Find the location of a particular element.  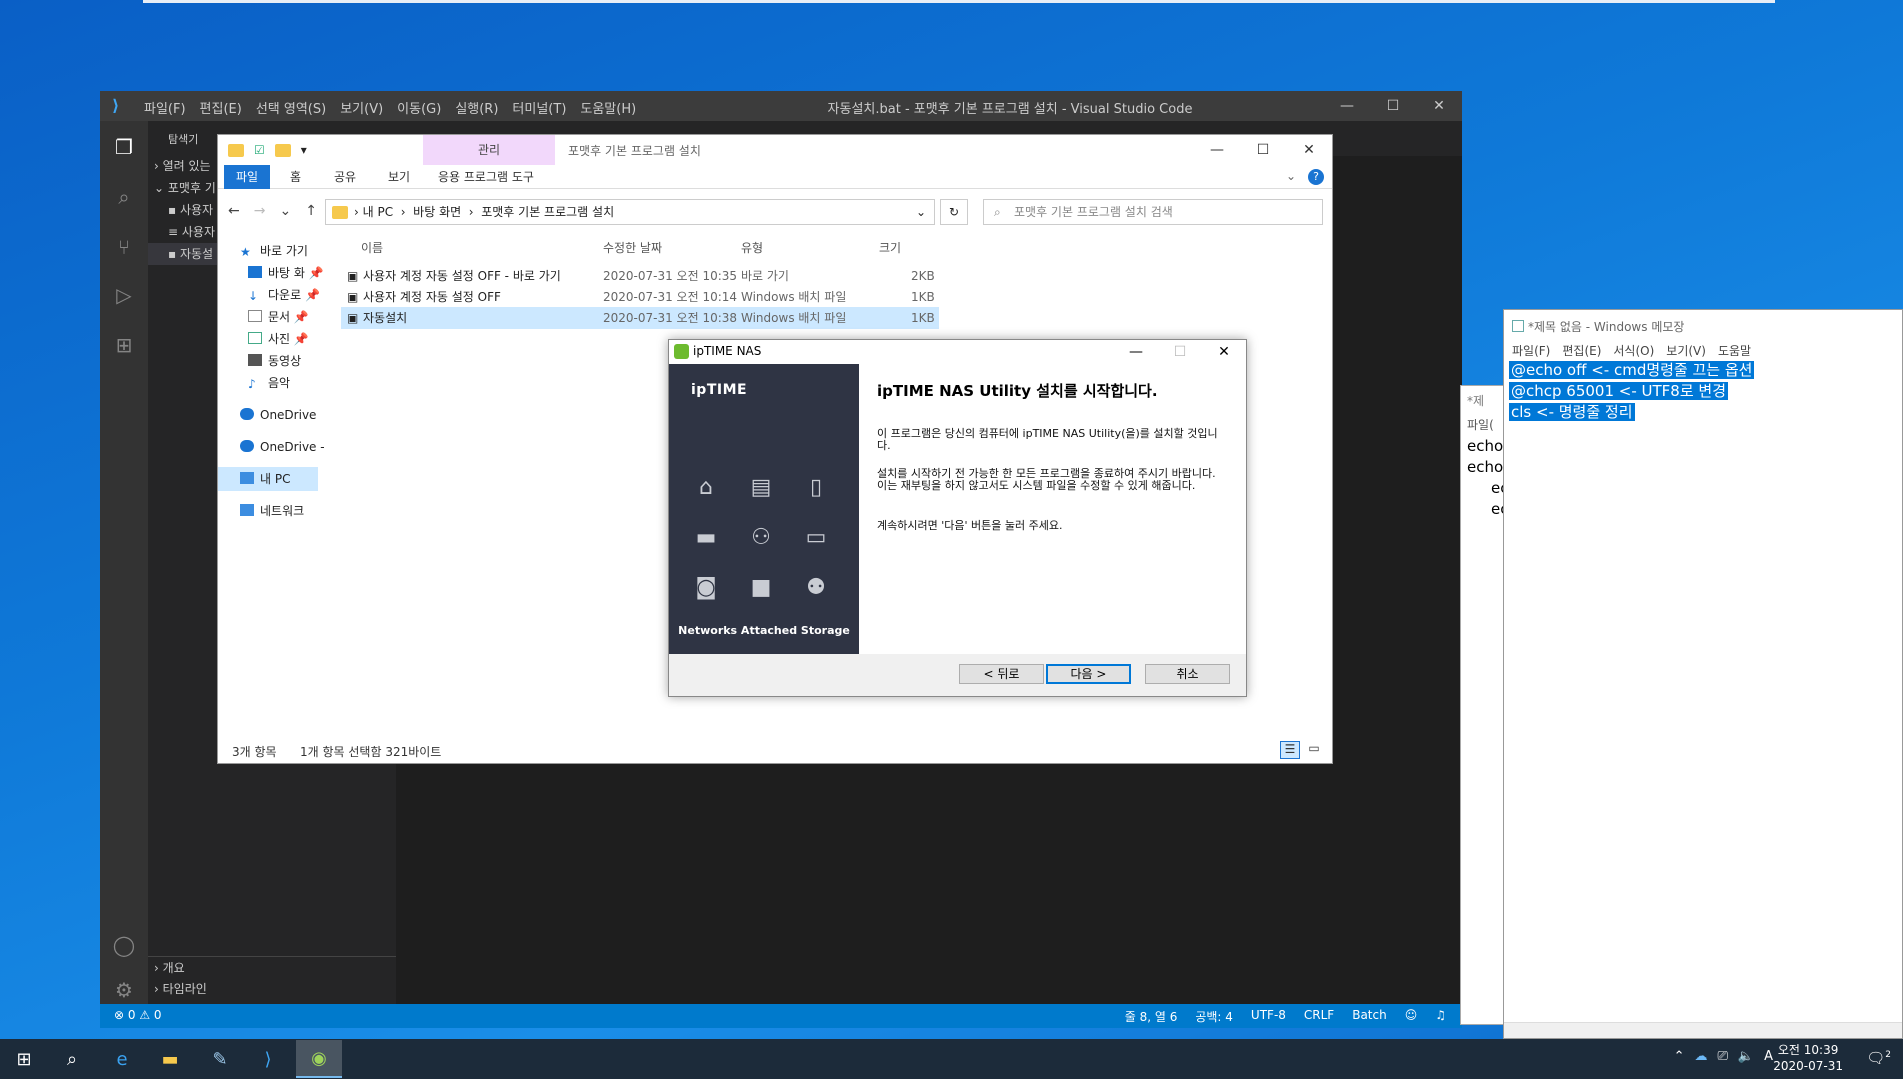

edge-browser-icon: e is located at coordinates (122, 1059).